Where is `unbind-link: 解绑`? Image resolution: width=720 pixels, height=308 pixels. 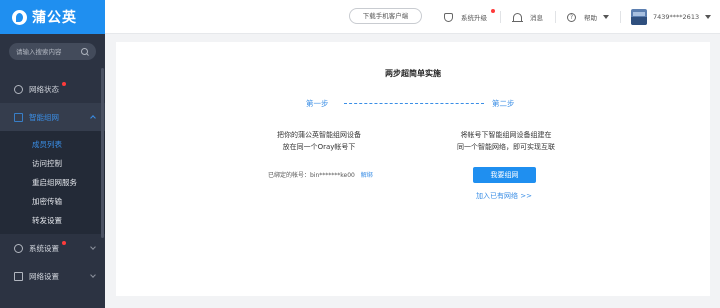 unbind-link: 解绑 is located at coordinates (367, 175).